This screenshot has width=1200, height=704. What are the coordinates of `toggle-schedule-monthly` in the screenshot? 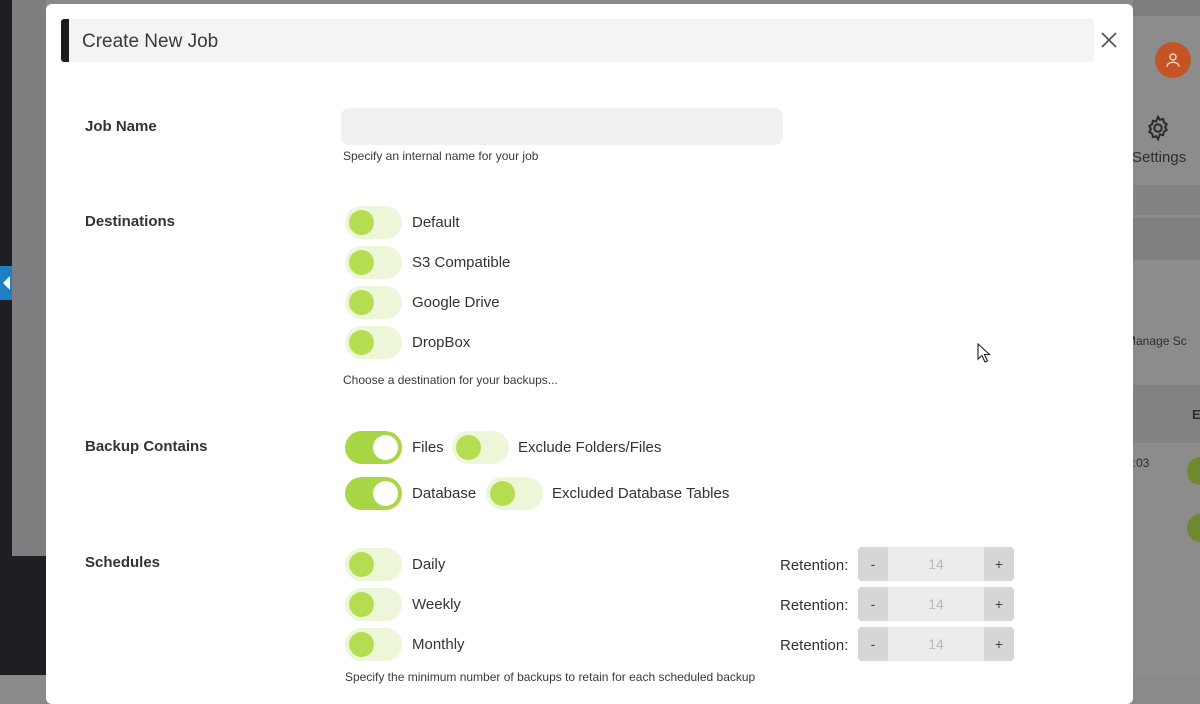 It's located at (373, 644).